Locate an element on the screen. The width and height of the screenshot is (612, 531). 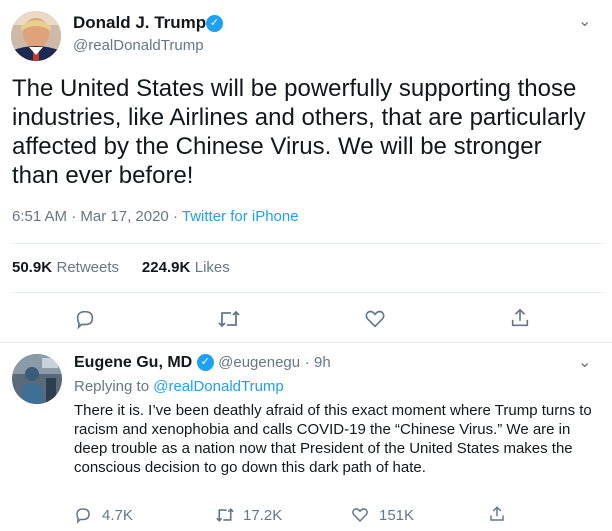
author-handle: @realDonaldTrump is located at coordinates (138, 45).